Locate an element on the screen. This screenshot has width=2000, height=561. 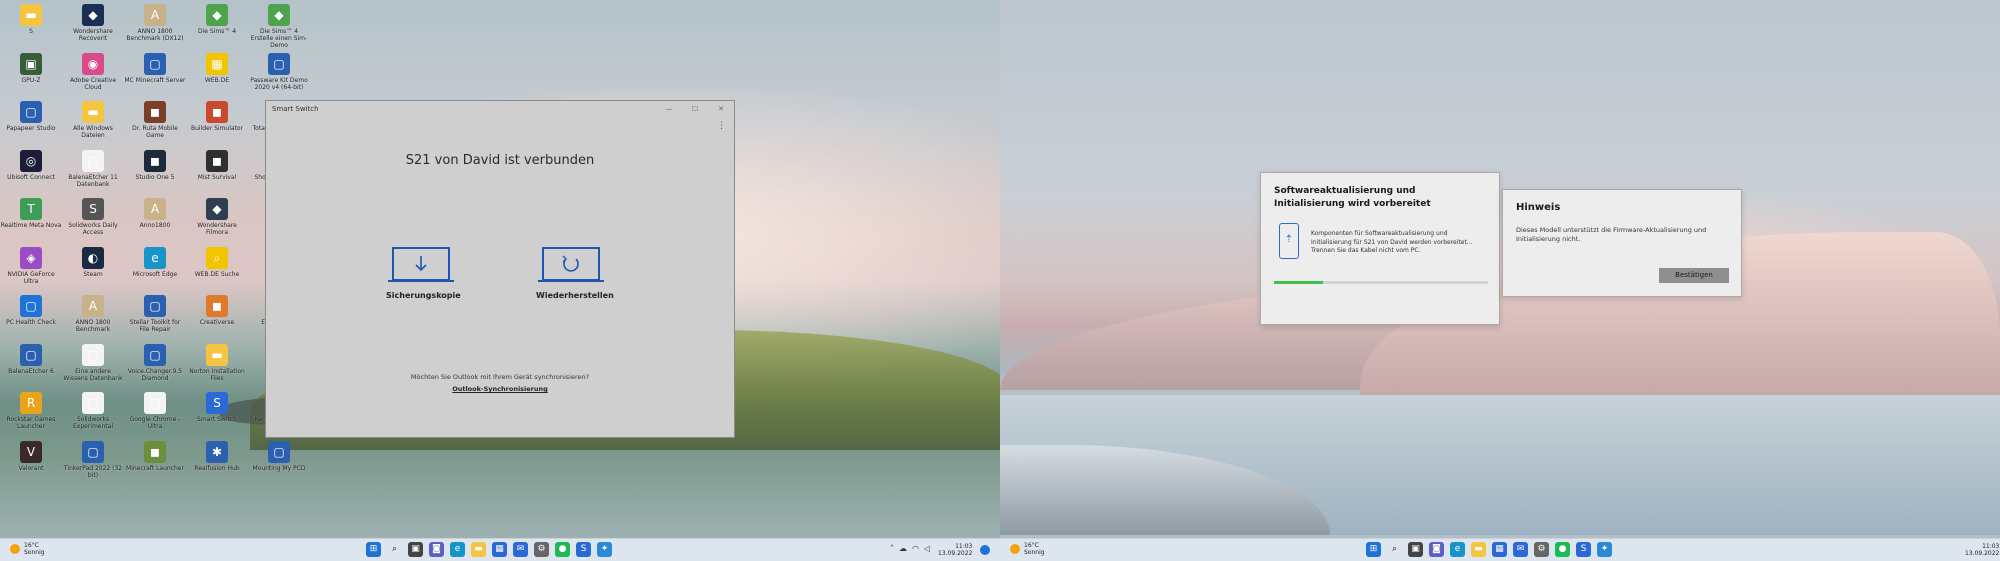
progress-fill is located at coordinates (1299, 282).